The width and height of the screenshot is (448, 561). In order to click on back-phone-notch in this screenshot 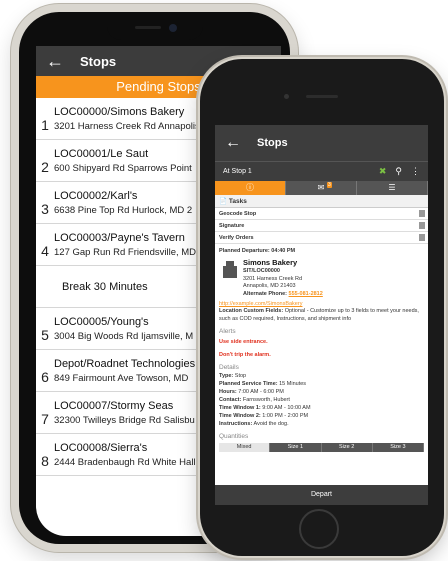, I will do `click(155, 28)`.